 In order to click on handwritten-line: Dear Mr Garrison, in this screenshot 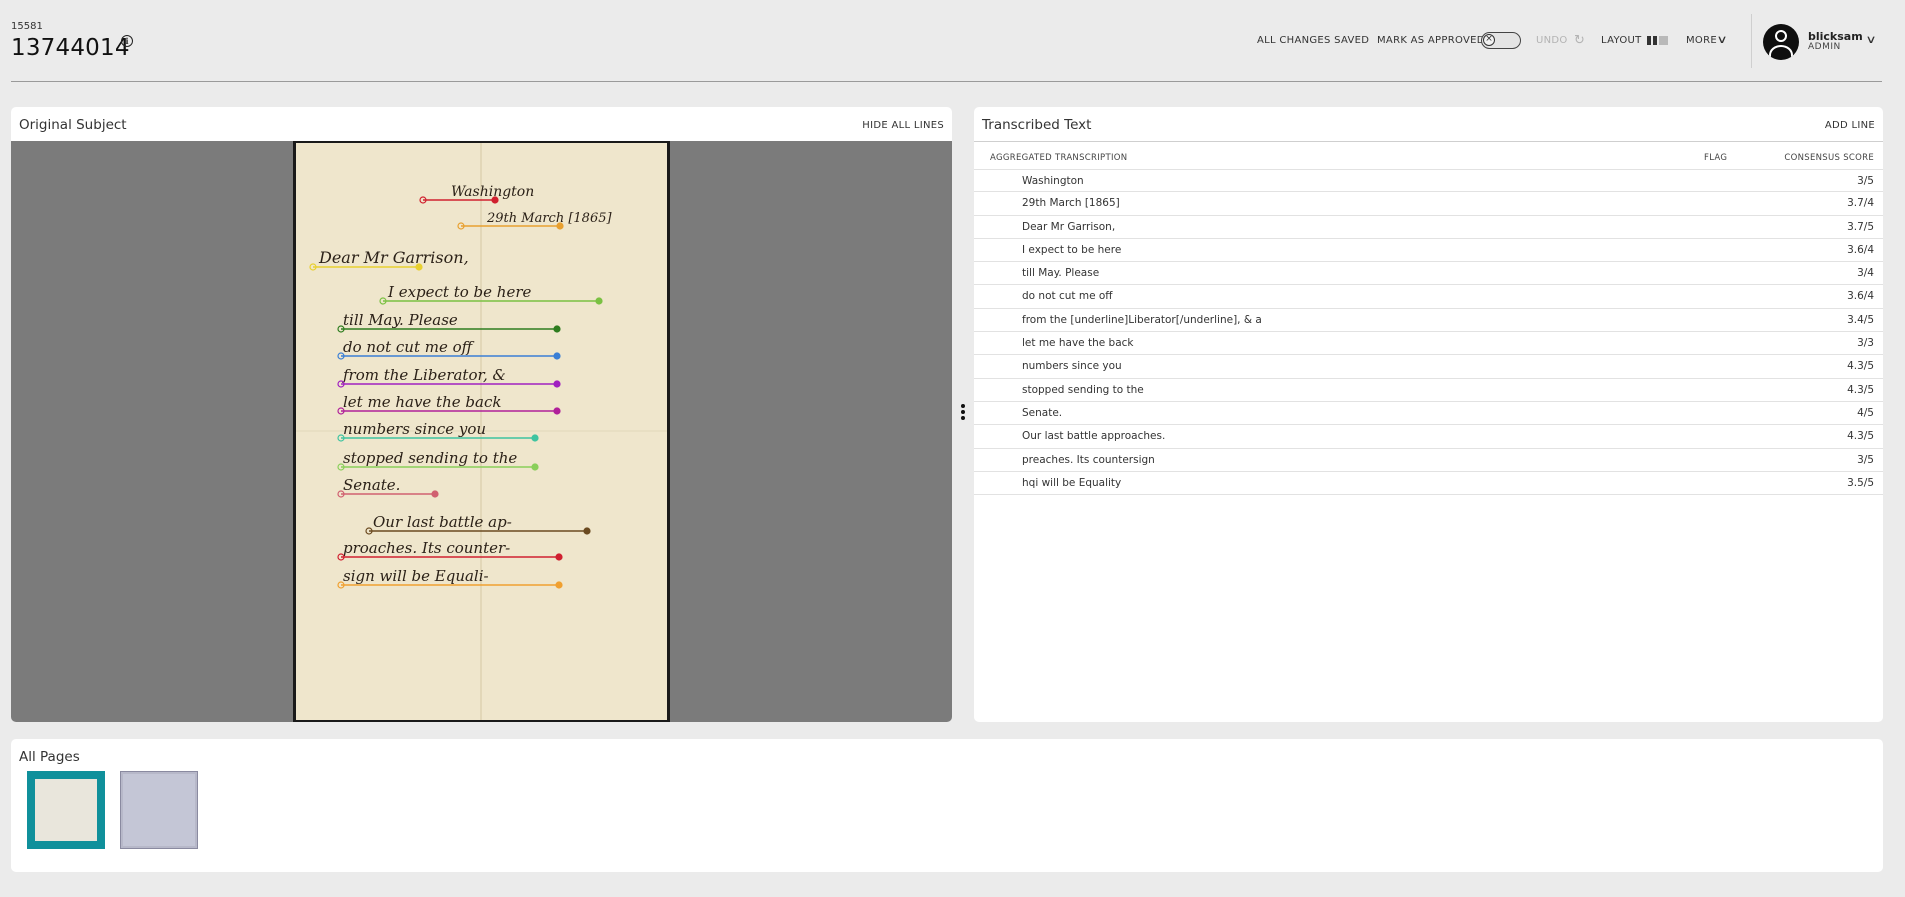, I will do `click(393, 257)`.